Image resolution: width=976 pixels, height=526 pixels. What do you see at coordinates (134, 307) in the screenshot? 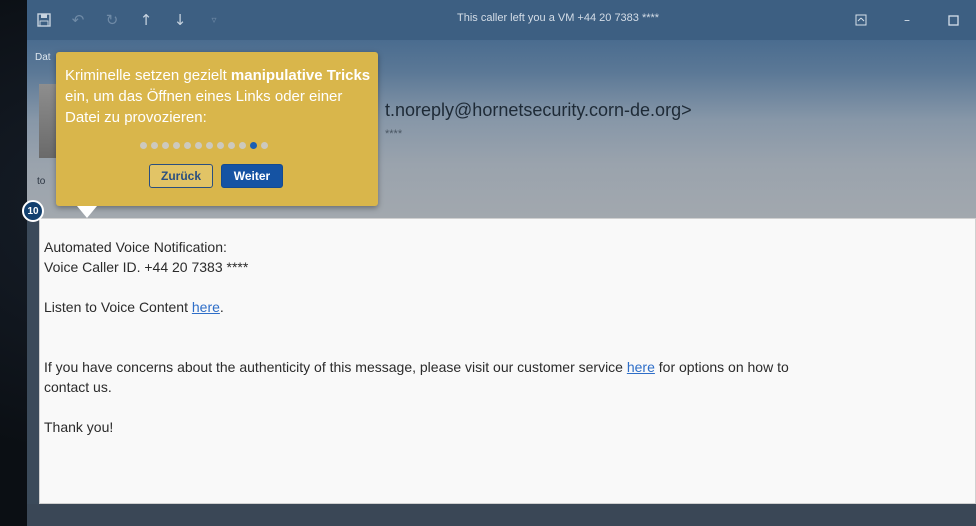
I see `body-line: Listen to Voice Content here.` at bounding box center [134, 307].